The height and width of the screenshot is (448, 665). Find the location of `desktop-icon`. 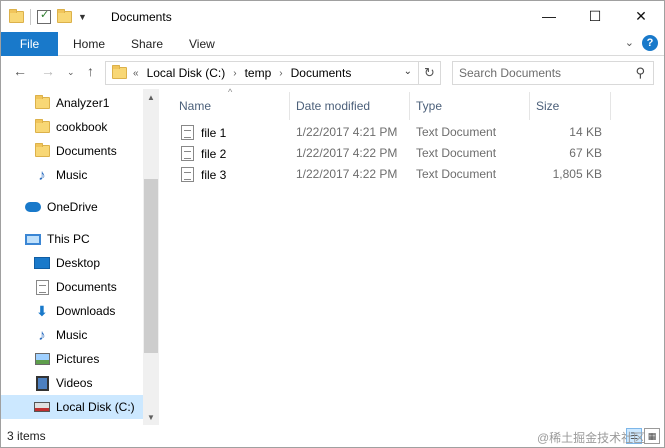

desktop-icon is located at coordinates (42, 263).